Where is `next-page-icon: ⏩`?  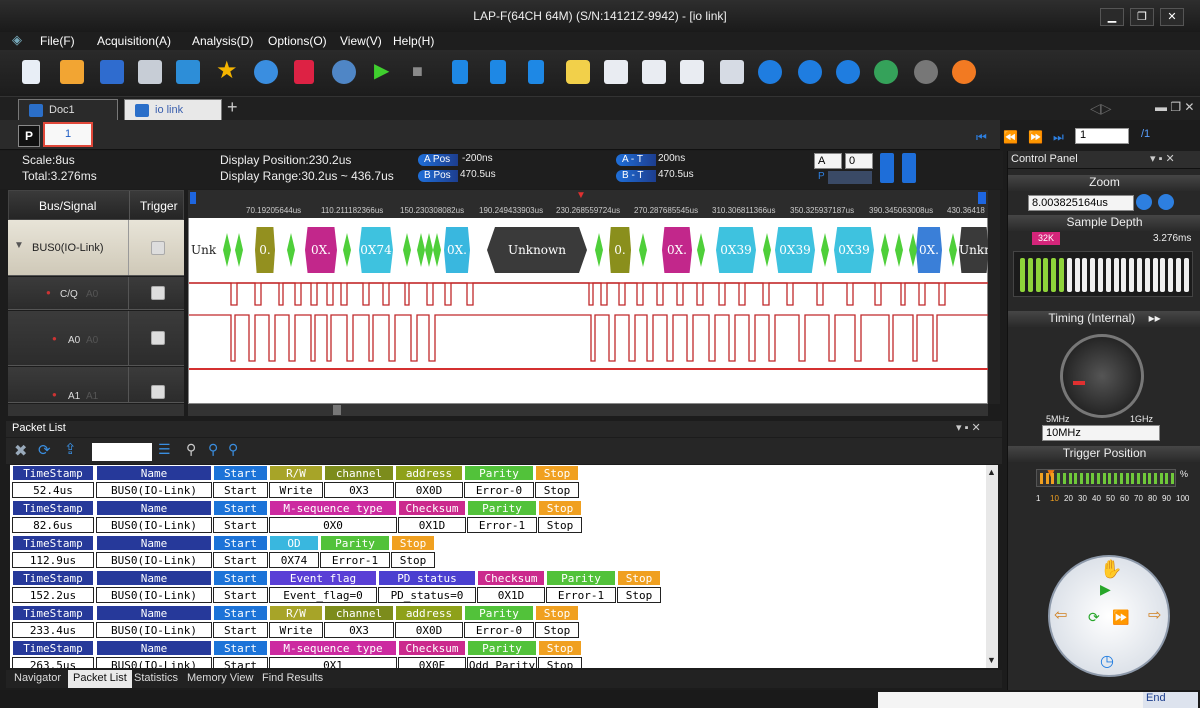 next-page-icon: ⏩ is located at coordinates (1035, 137).